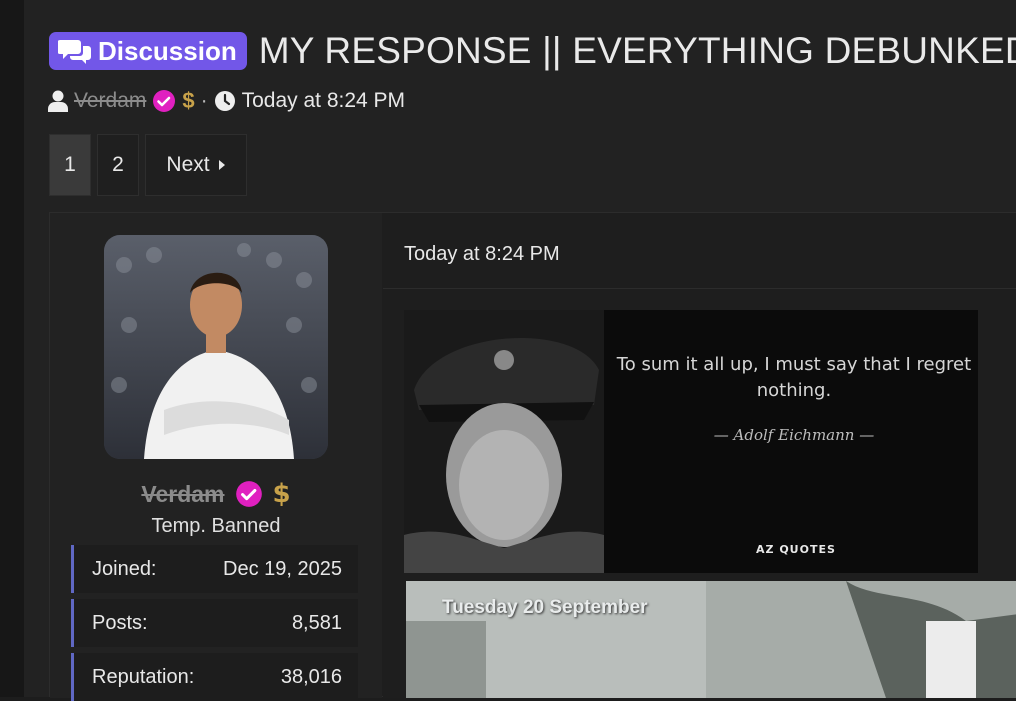  I want to click on thread-meta: Verdam $ · Today at 8:24 PM, so click(226, 101).